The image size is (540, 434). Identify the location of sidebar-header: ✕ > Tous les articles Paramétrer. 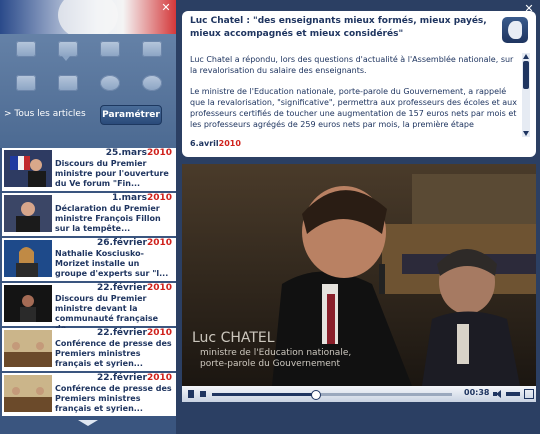
(88, 74).